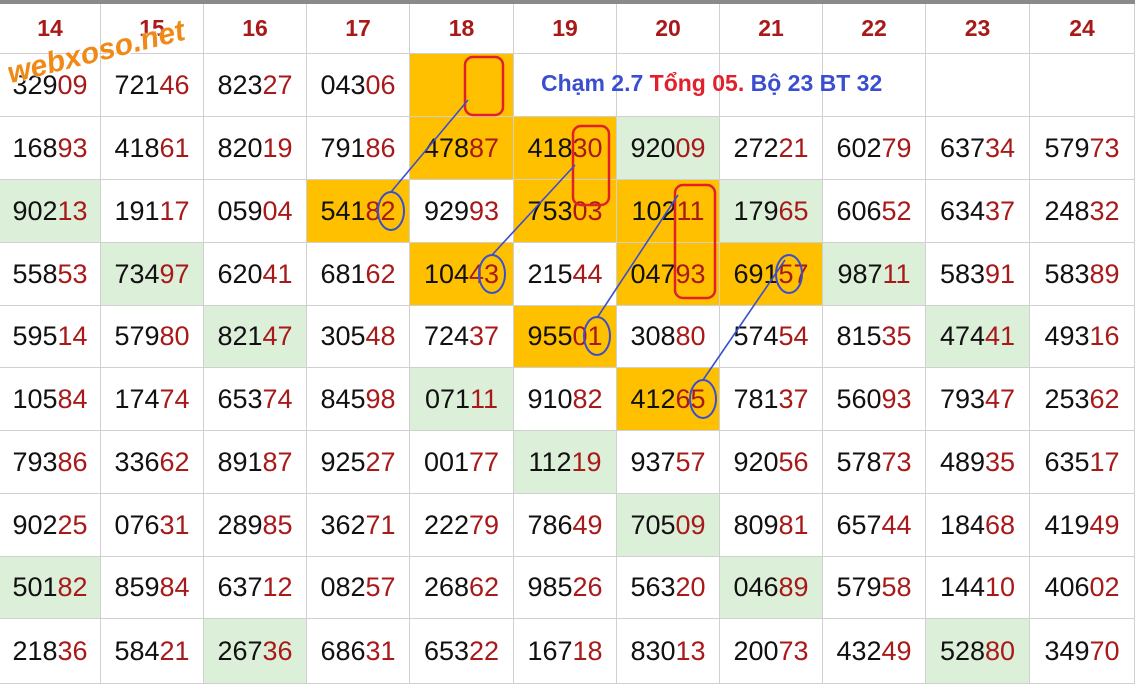 The height and width of the screenshot is (684, 1135). What do you see at coordinates (859, 524) in the screenshot?
I see `cell-prefix-digits: 657` at bounding box center [859, 524].